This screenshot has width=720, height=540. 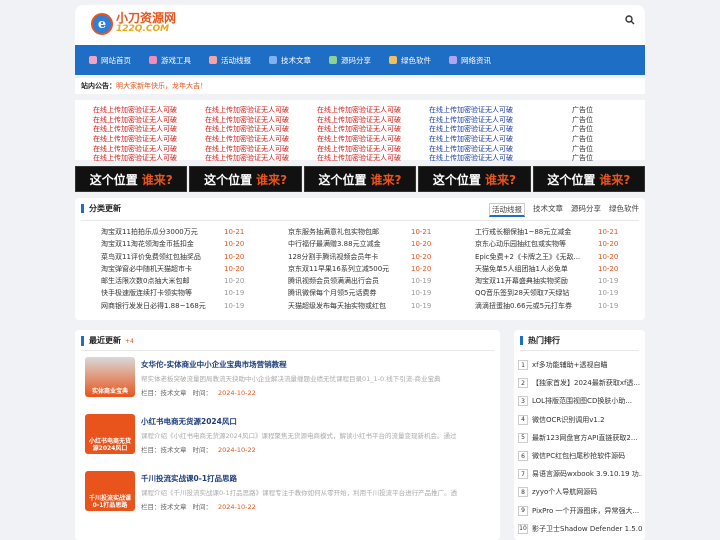 I want to click on post-title: 小红书电商无货源2024风口, so click(x=189, y=421).